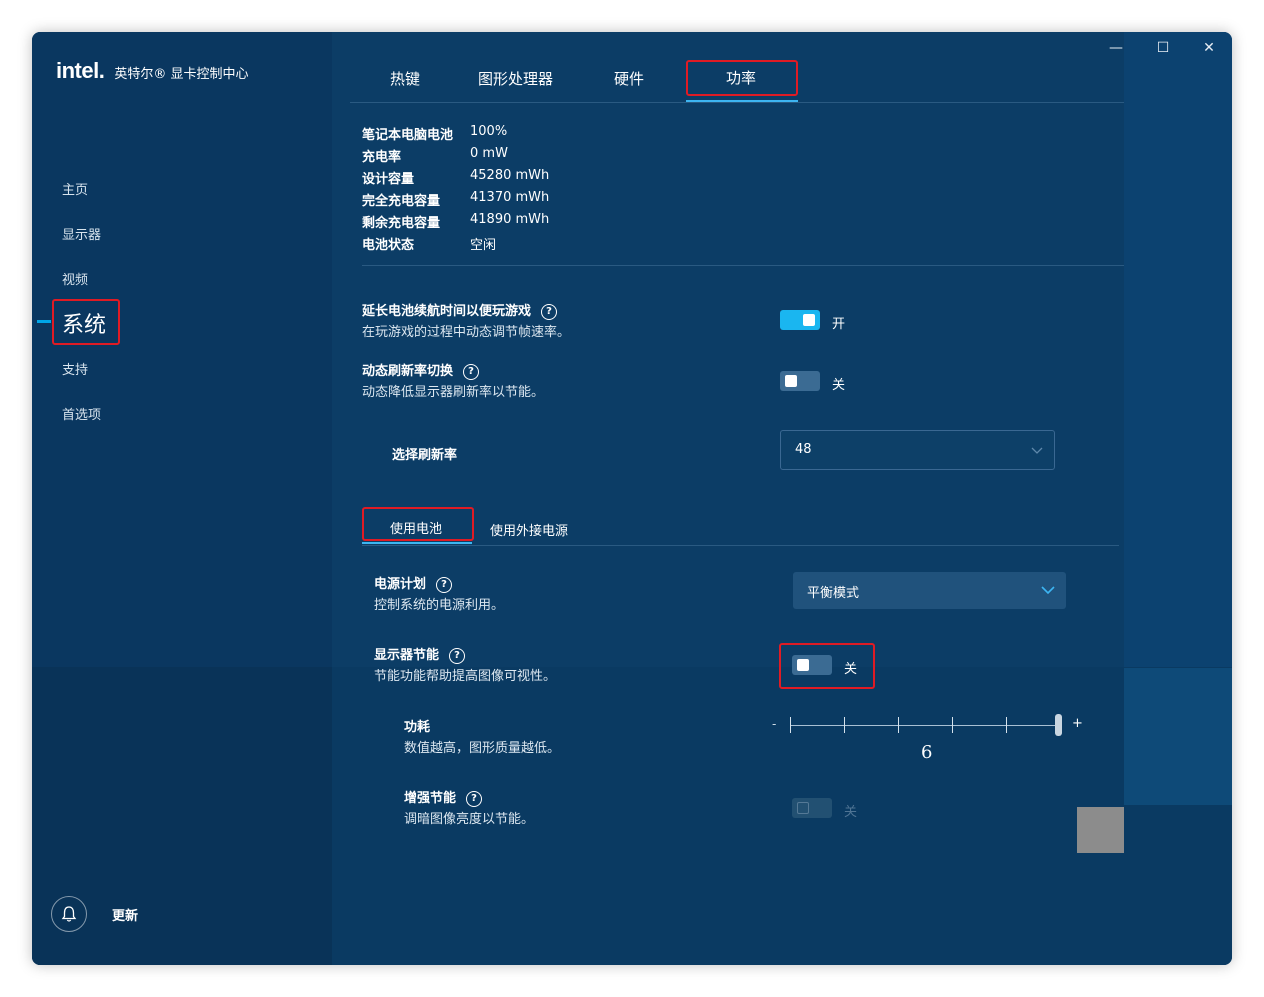 This screenshot has height=997, width=1264. Describe the element at coordinates (417, 727) in the screenshot. I see `power-consumption-title: 功耗` at that location.